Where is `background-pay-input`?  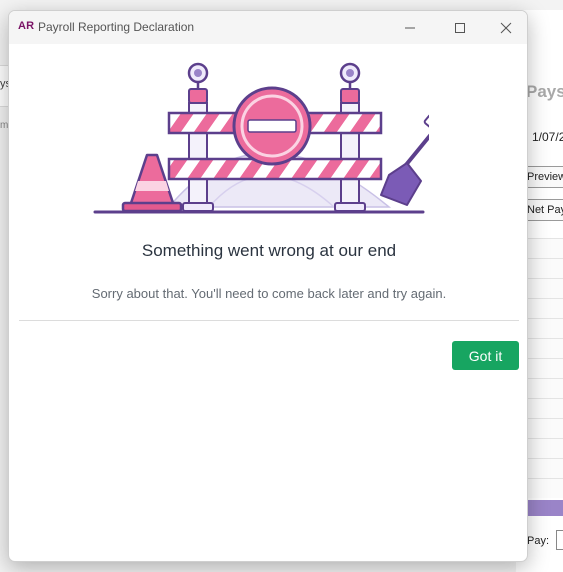
background-pay-input is located at coordinates (559, 540).